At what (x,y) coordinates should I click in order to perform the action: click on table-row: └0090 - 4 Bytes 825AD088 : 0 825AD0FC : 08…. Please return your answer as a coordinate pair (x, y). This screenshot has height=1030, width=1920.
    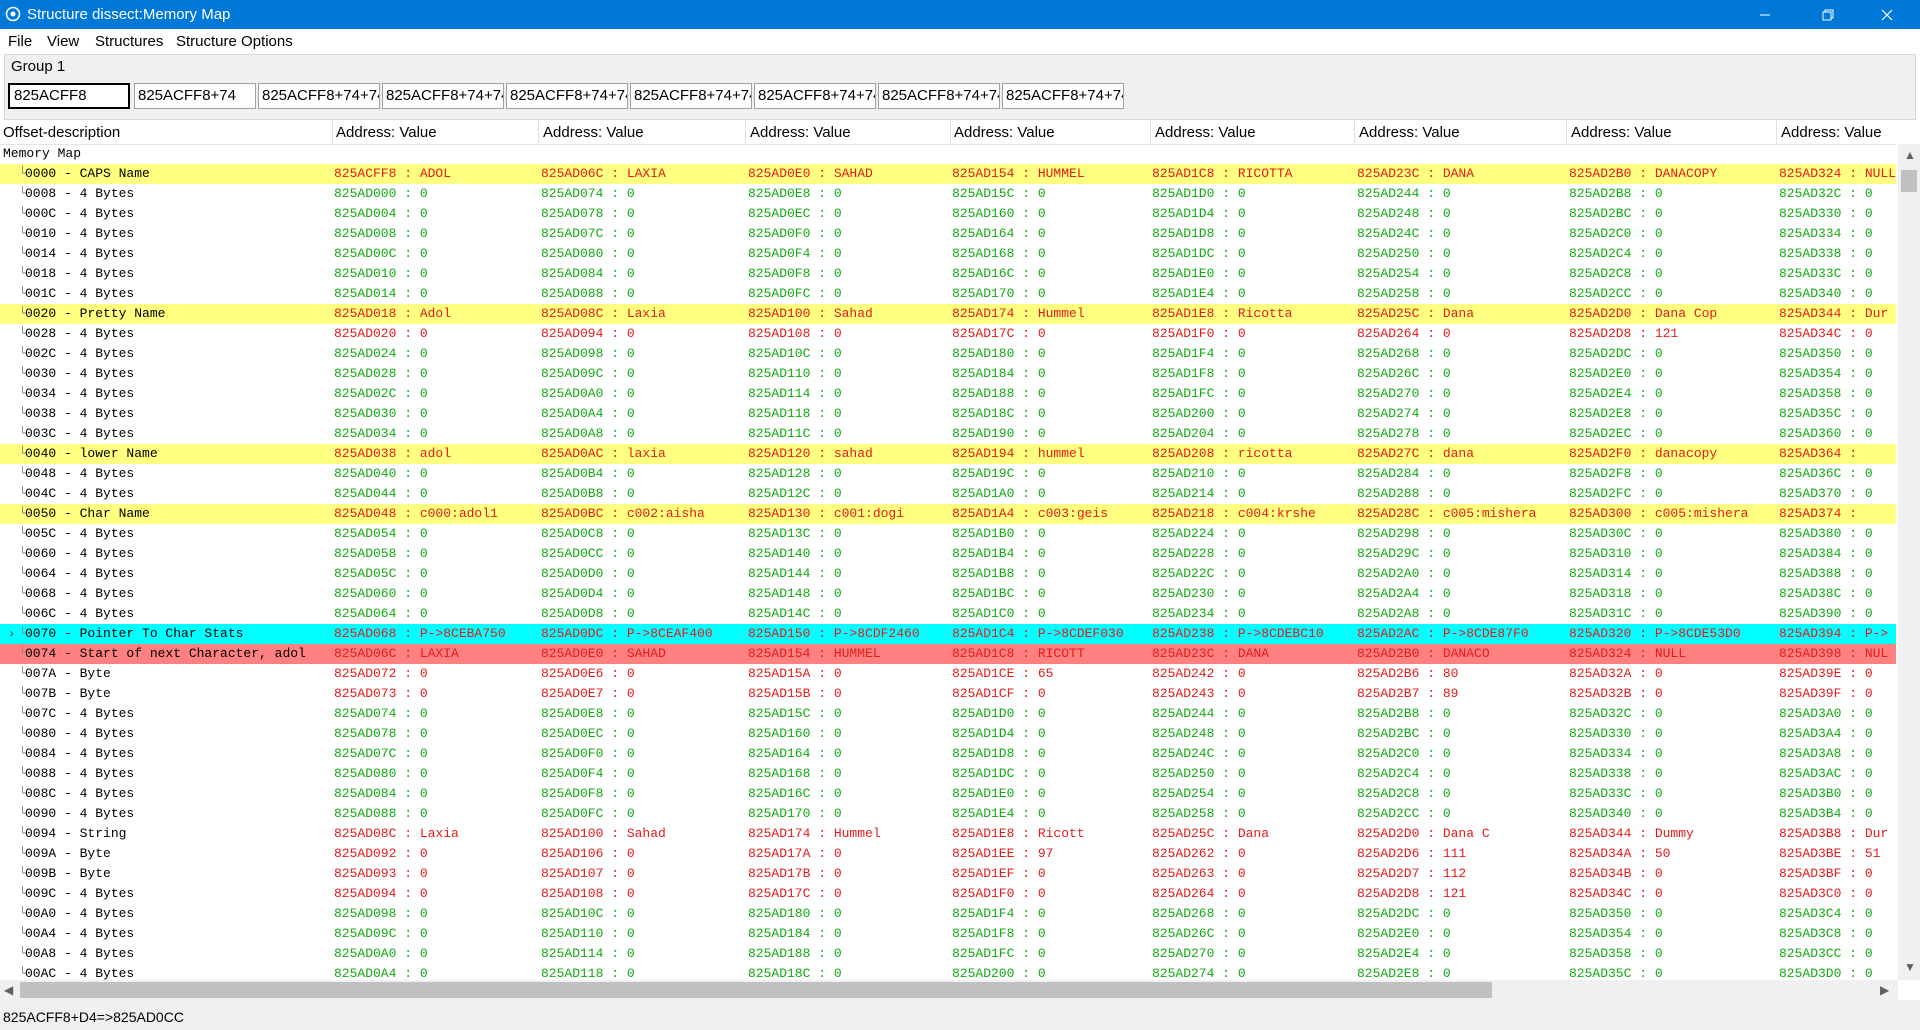
    Looking at the image, I should click on (948, 814).